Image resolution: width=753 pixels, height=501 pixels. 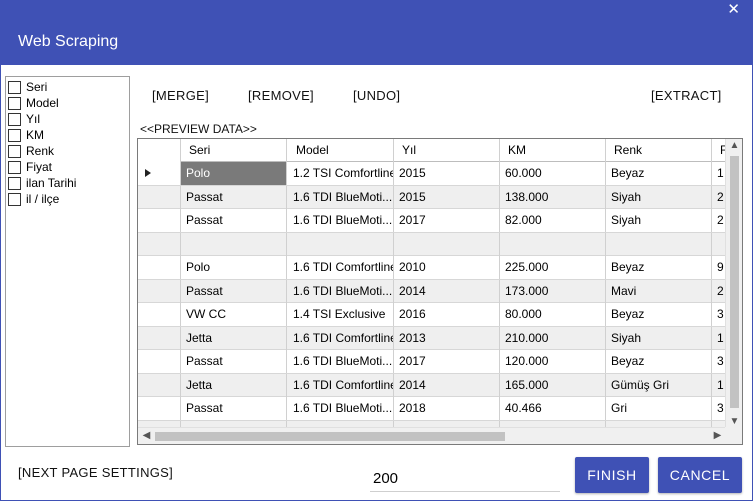 I want to click on horizontal-scrollbar: ◀ ▶, so click(x=432, y=435).